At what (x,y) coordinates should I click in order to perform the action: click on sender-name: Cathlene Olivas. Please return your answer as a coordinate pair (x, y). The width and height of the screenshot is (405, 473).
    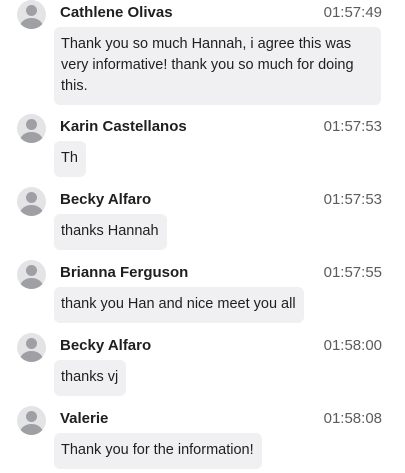
    Looking at the image, I should click on (116, 12).